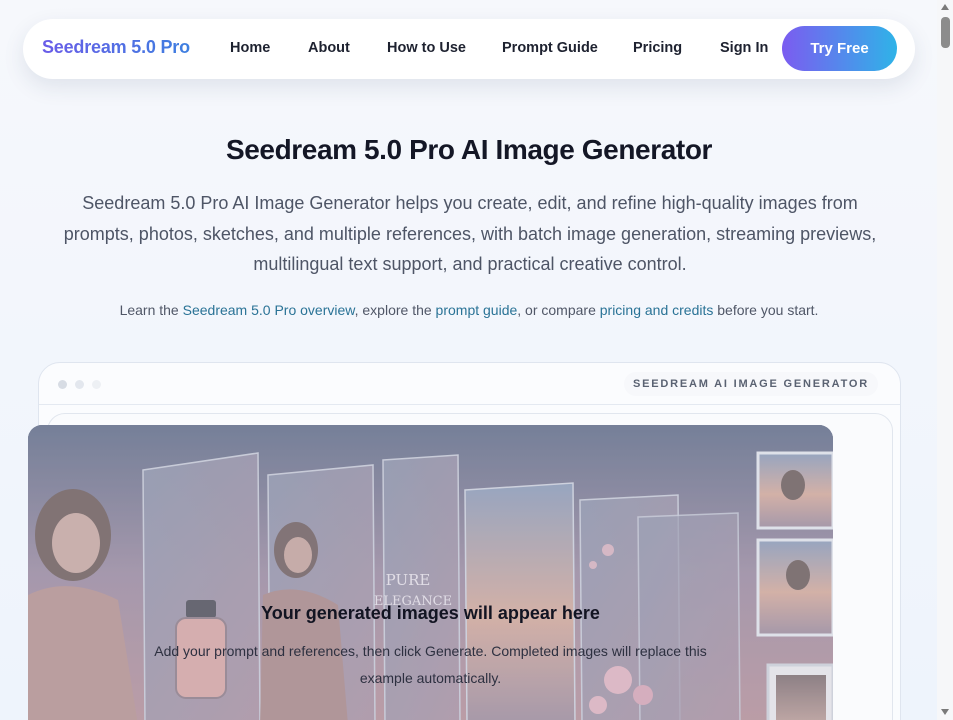 The image size is (953, 720). What do you see at coordinates (945, 712) in the screenshot?
I see `scroll-down-arrow-icon` at bounding box center [945, 712].